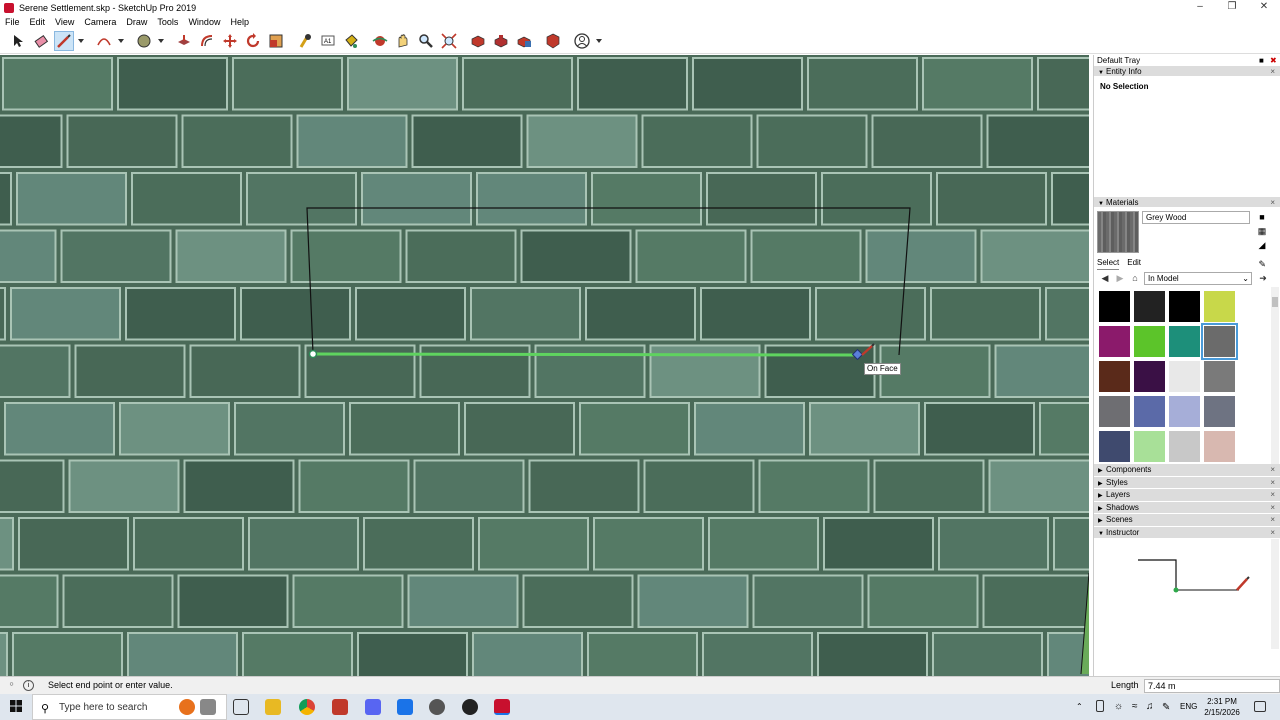 The height and width of the screenshot is (720, 1280). I want to click on measurements-box: 7.44 m, so click(1212, 686).